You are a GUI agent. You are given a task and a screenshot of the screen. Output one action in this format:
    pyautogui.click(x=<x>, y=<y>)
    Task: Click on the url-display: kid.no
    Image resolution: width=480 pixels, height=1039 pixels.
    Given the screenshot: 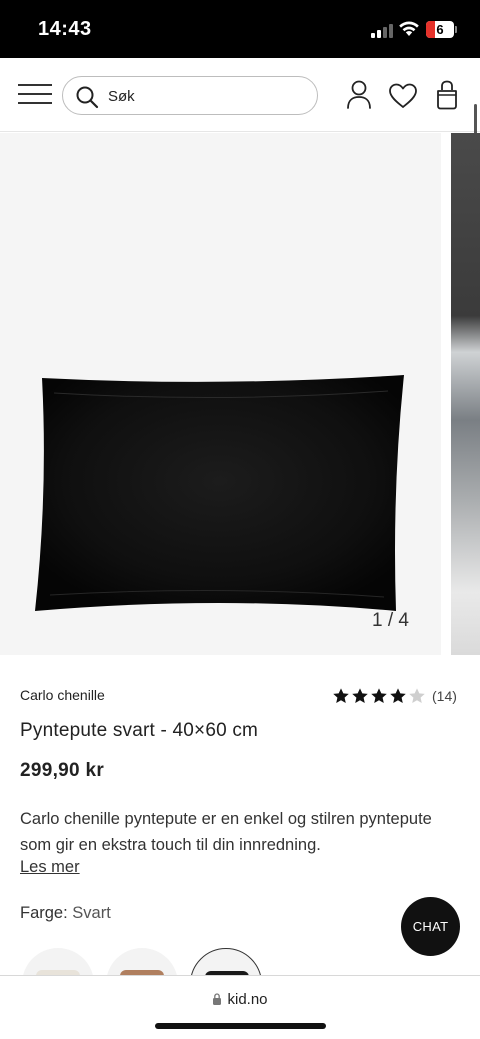 What is the action you would take?
    pyautogui.click(x=240, y=999)
    